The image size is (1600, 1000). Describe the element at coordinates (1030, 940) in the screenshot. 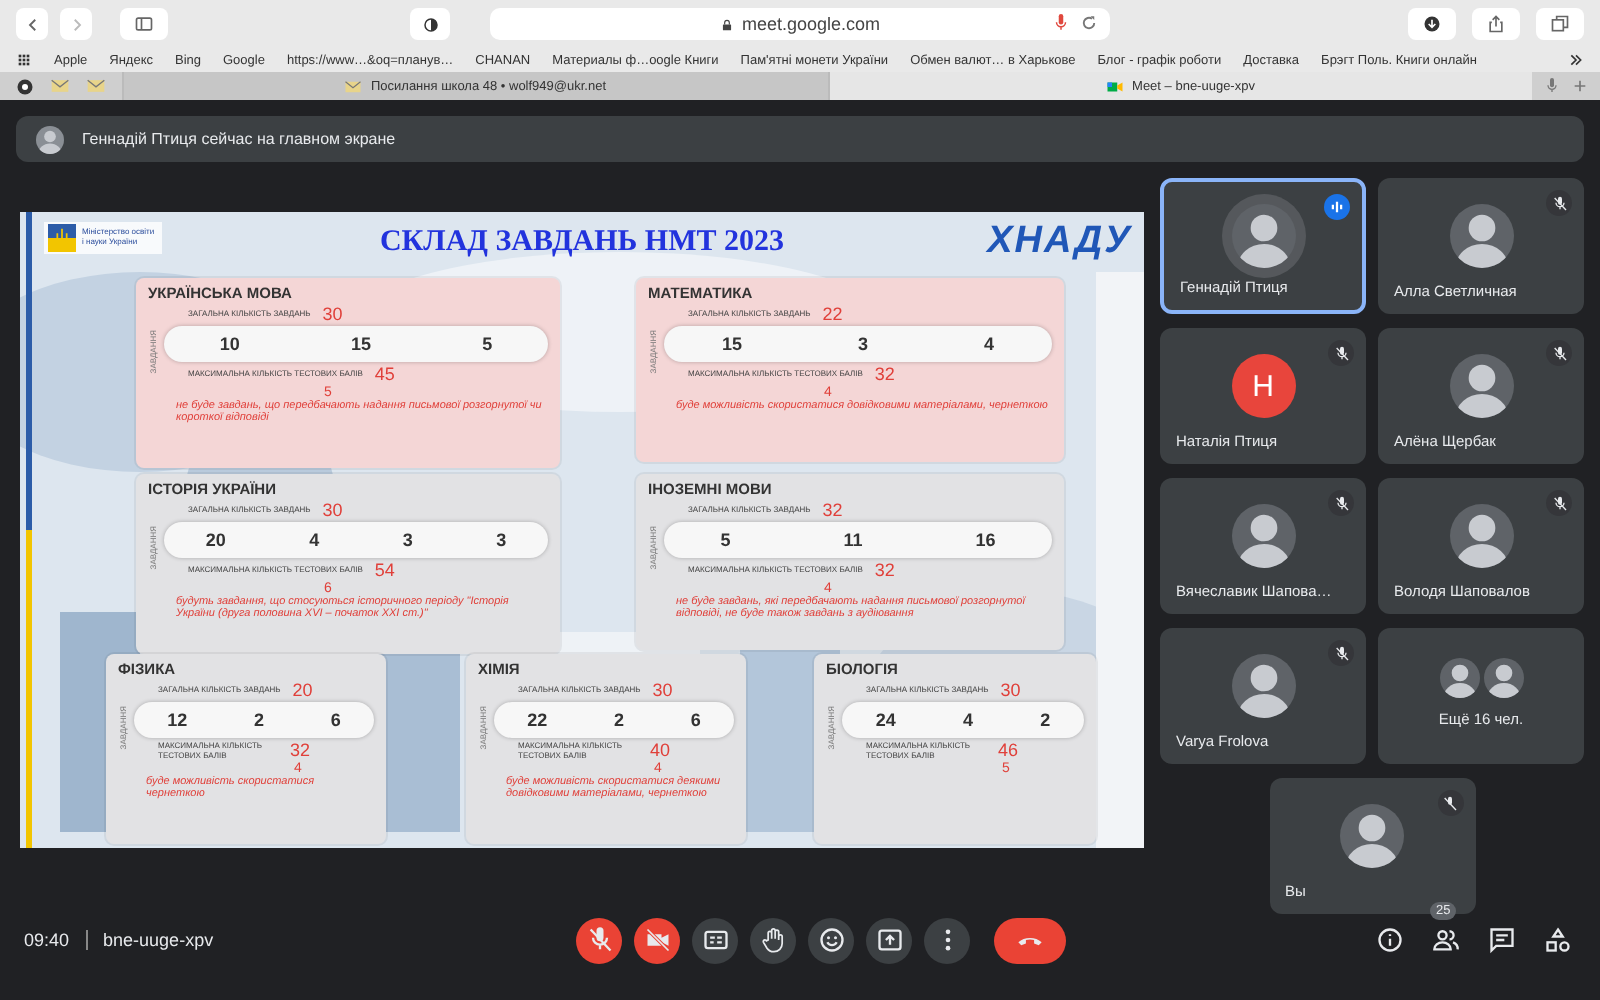

I see `end-button` at that location.